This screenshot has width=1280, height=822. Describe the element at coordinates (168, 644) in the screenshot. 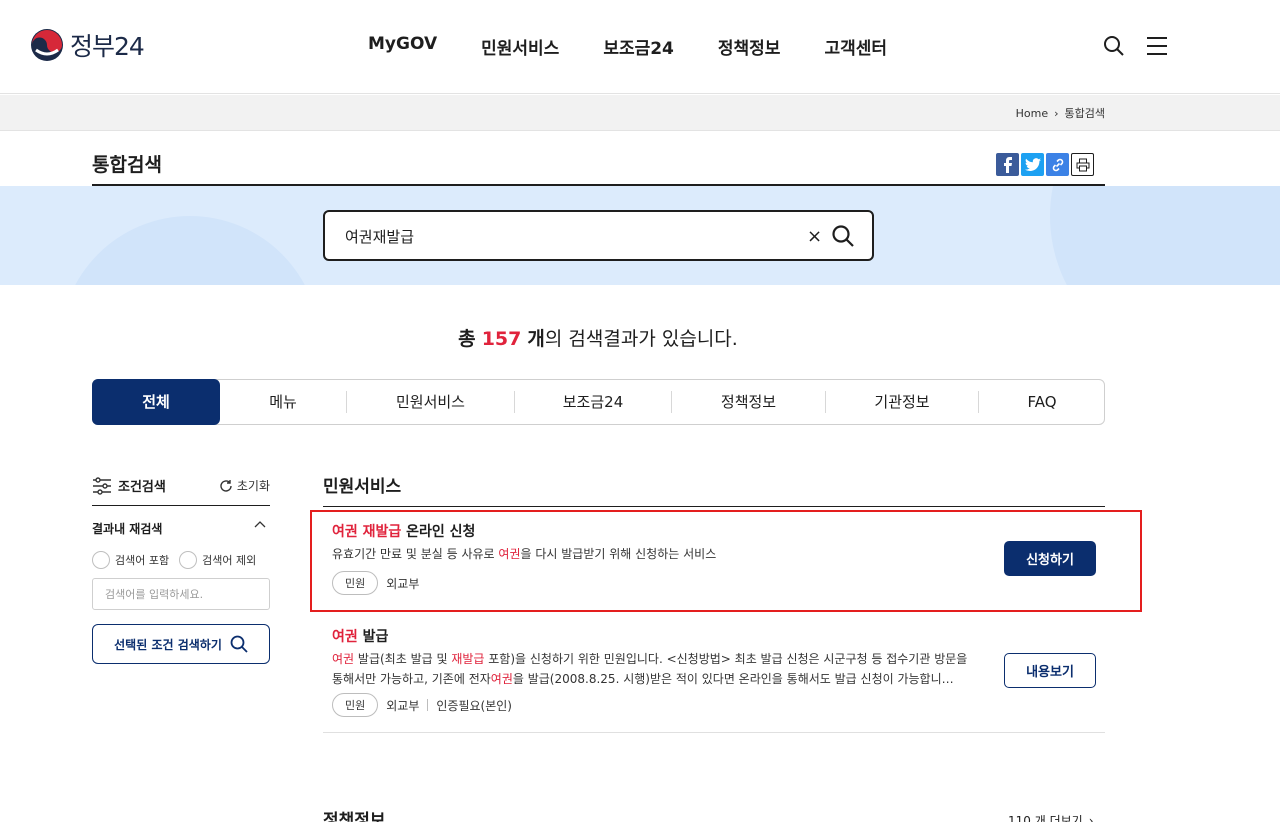

I see `apply-filter-label: 선택된 조건 검색하기` at that location.